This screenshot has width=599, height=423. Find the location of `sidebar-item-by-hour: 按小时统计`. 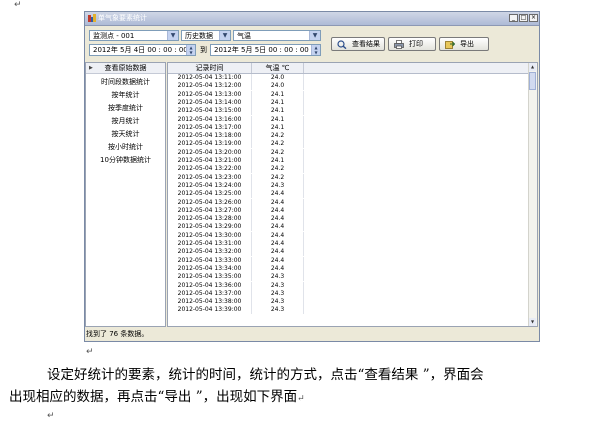

sidebar-item-by-hour: 按小时统计 is located at coordinates (125, 147).